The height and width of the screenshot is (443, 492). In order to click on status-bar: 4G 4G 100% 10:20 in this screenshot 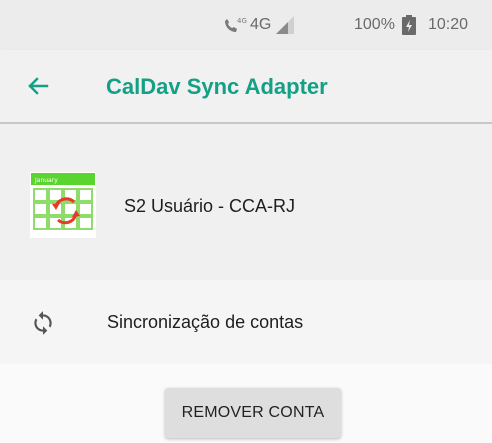, I will do `click(246, 25)`.